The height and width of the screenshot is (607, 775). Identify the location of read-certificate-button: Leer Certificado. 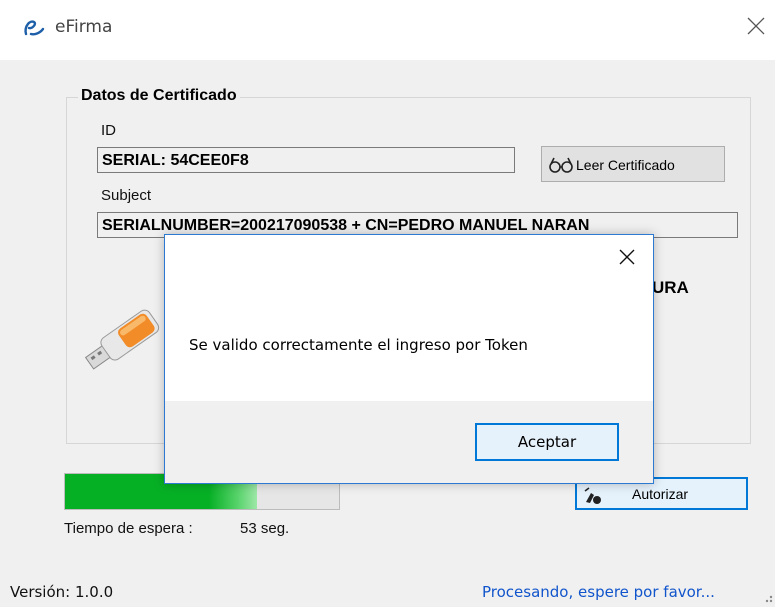
(633, 164).